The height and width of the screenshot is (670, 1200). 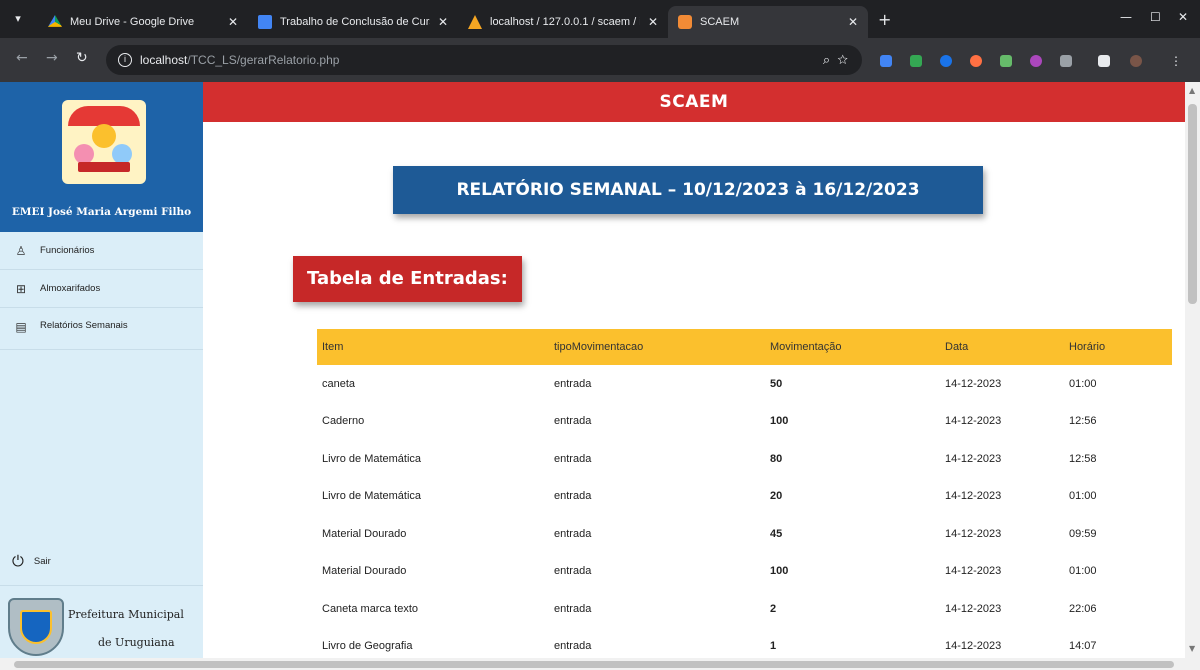 What do you see at coordinates (768, 22) in the screenshot?
I see `tab-scaem: SCAEM ✕` at bounding box center [768, 22].